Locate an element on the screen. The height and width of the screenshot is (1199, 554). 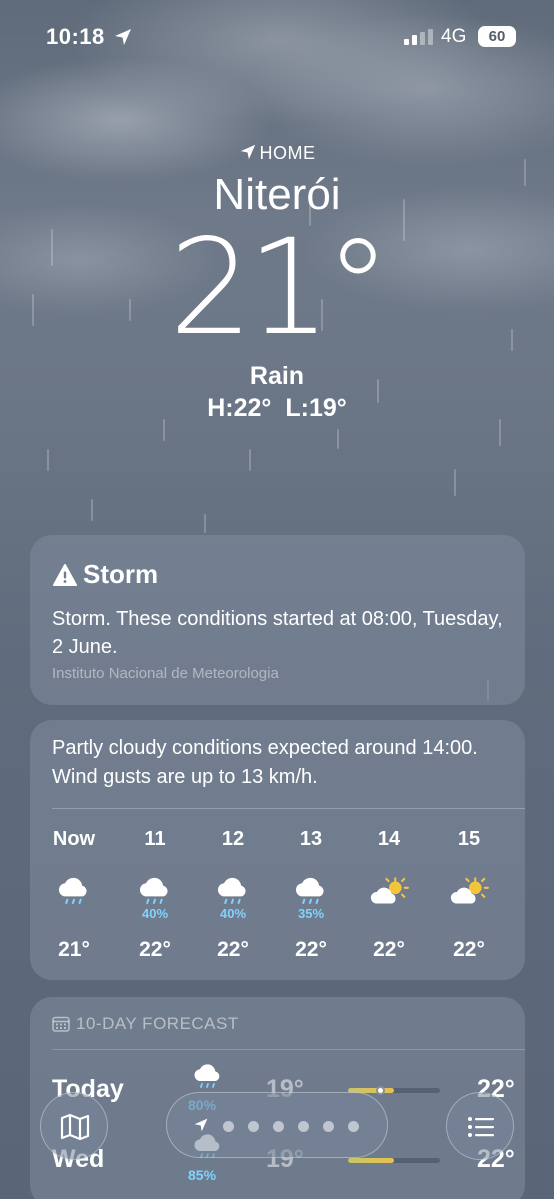
battery-icon: 60 is located at coordinates (497, 36).